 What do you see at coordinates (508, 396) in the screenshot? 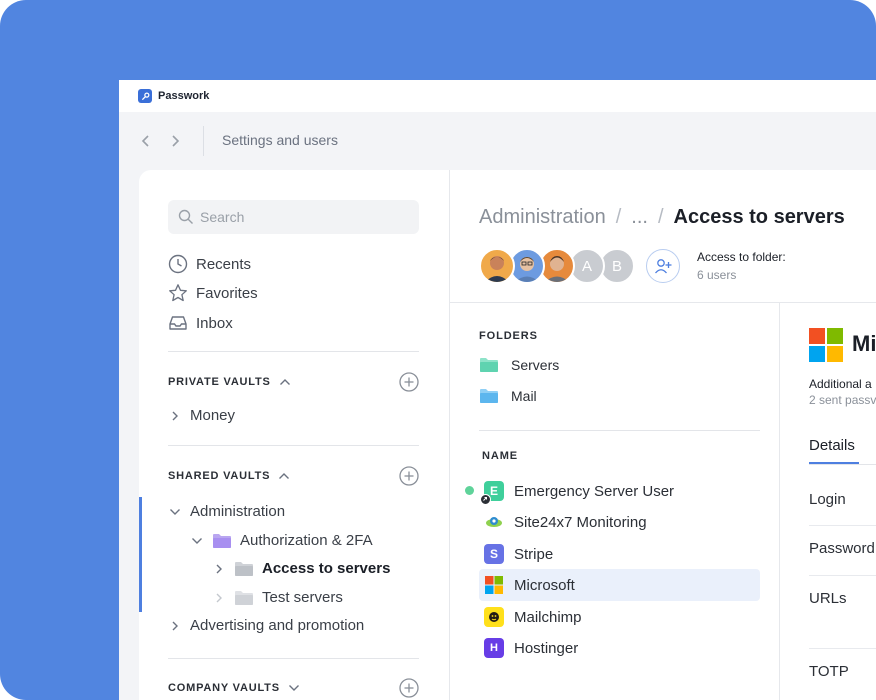
I see `folder-mail: Mail` at bounding box center [508, 396].